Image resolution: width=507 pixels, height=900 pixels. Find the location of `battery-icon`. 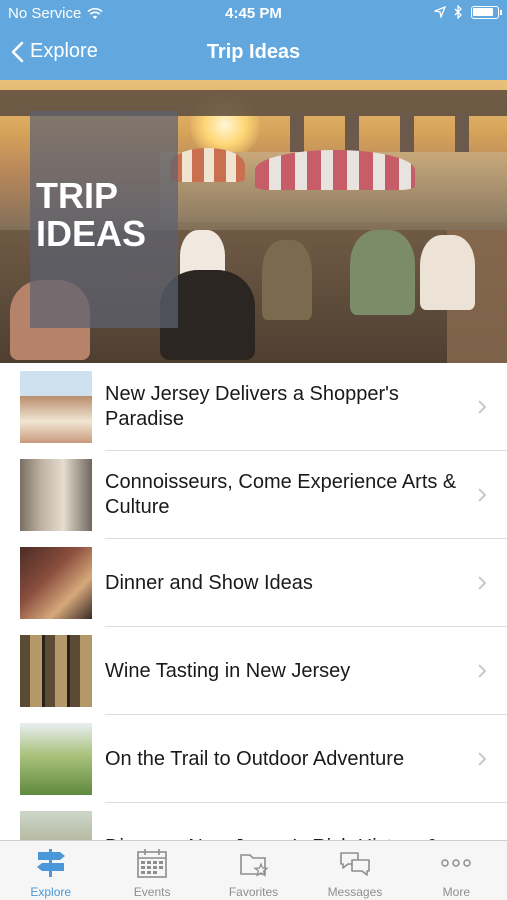

battery-icon is located at coordinates (486, 12).